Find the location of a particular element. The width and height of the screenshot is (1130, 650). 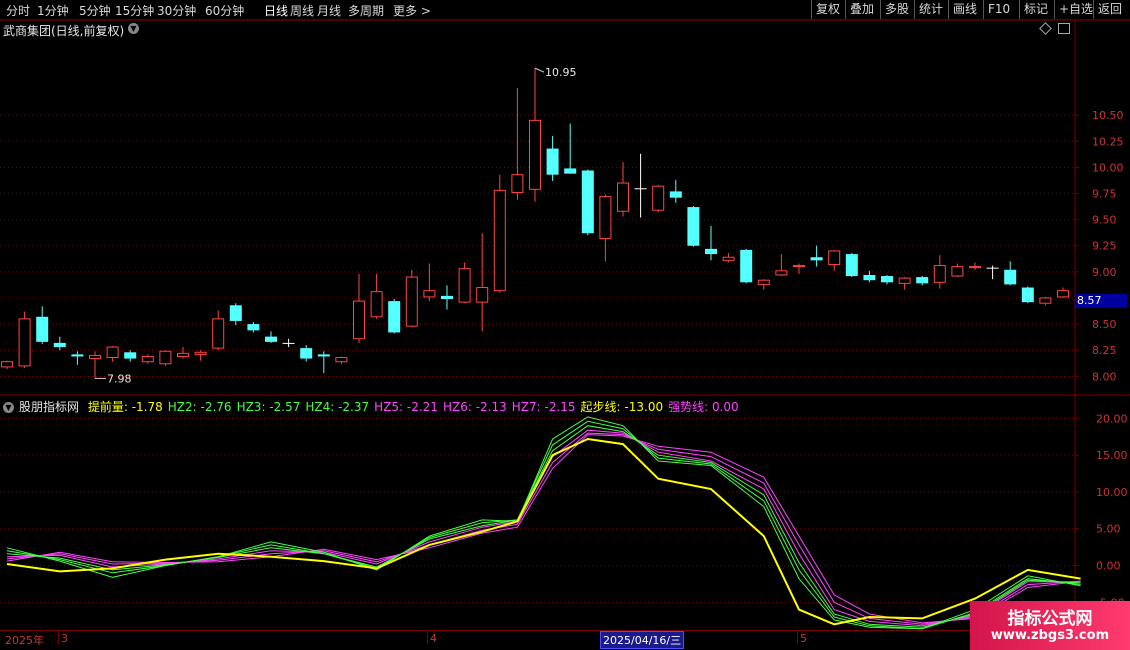

price-tick-label: 8.25 is located at coordinates (1104, 350).